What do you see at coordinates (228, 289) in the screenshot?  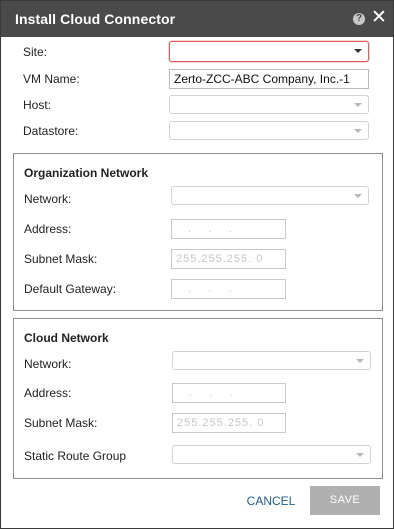 I see `org-gateway-input: . . .` at bounding box center [228, 289].